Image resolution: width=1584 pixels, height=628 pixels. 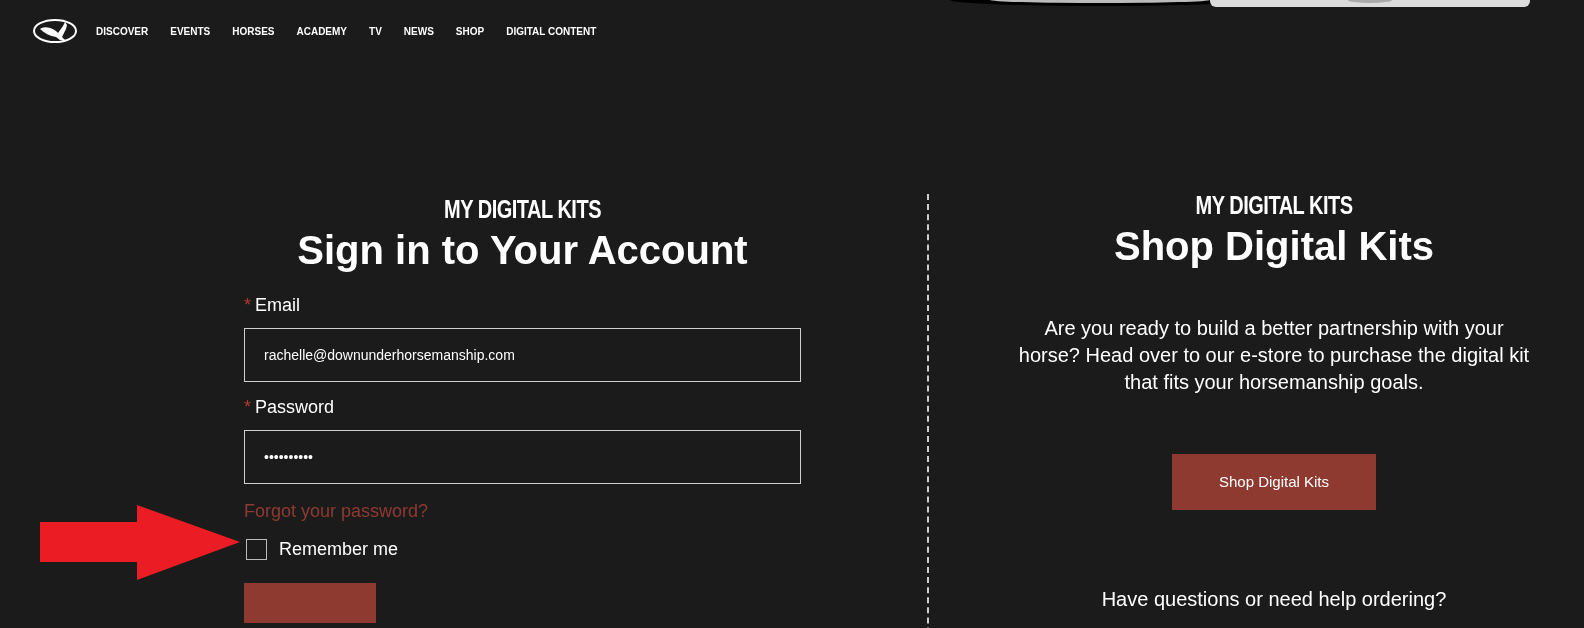 What do you see at coordinates (339, 549) in the screenshot?
I see `checkbox-label: Remember me` at bounding box center [339, 549].